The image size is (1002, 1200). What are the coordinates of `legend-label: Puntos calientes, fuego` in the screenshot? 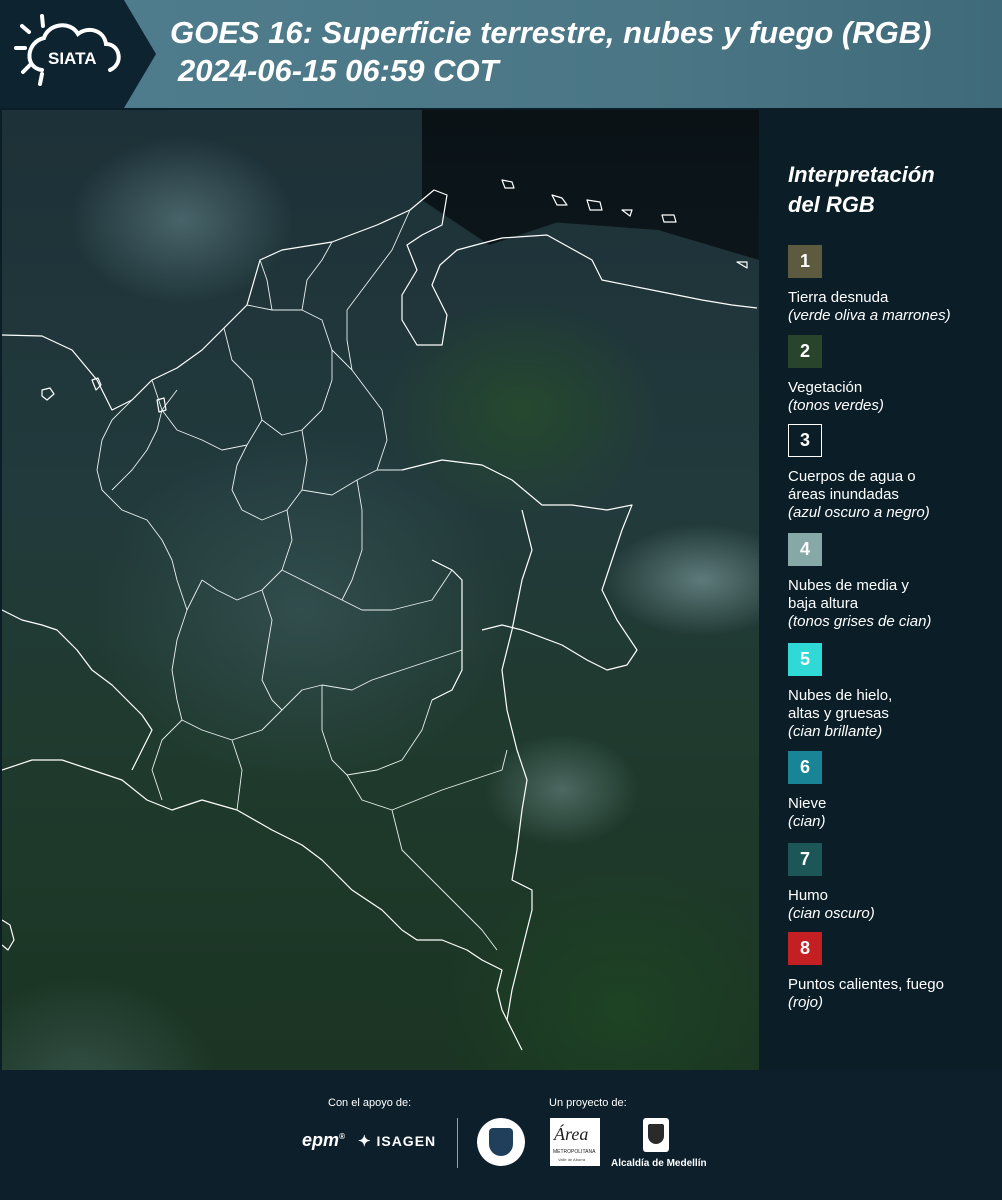 It's located at (866, 984).